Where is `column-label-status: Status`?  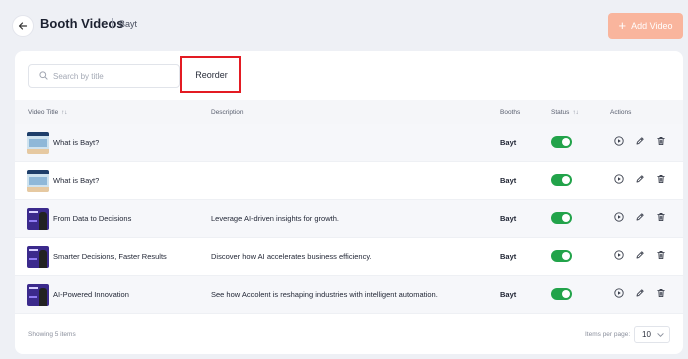 column-label-status: Status is located at coordinates (560, 112).